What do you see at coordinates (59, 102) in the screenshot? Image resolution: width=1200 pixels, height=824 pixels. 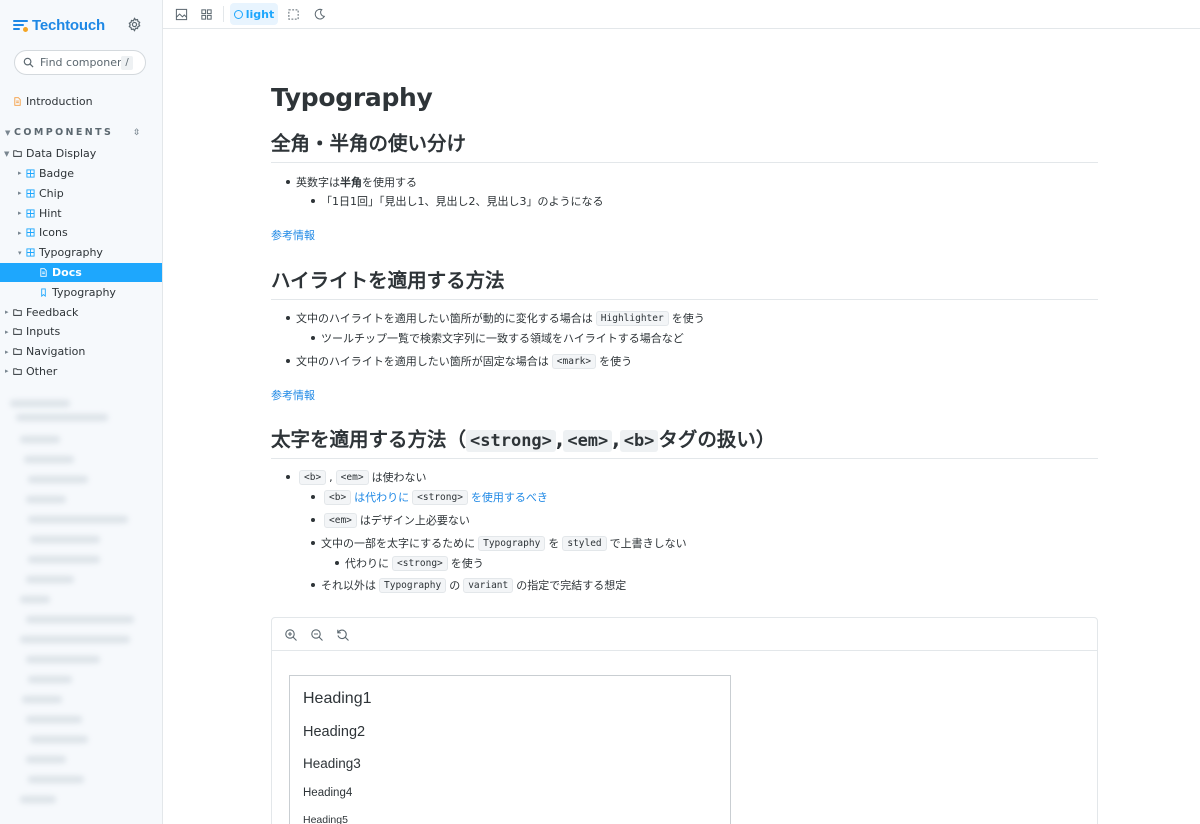 I see `sidebar-item-label: Introduction` at bounding box center [59, 102].